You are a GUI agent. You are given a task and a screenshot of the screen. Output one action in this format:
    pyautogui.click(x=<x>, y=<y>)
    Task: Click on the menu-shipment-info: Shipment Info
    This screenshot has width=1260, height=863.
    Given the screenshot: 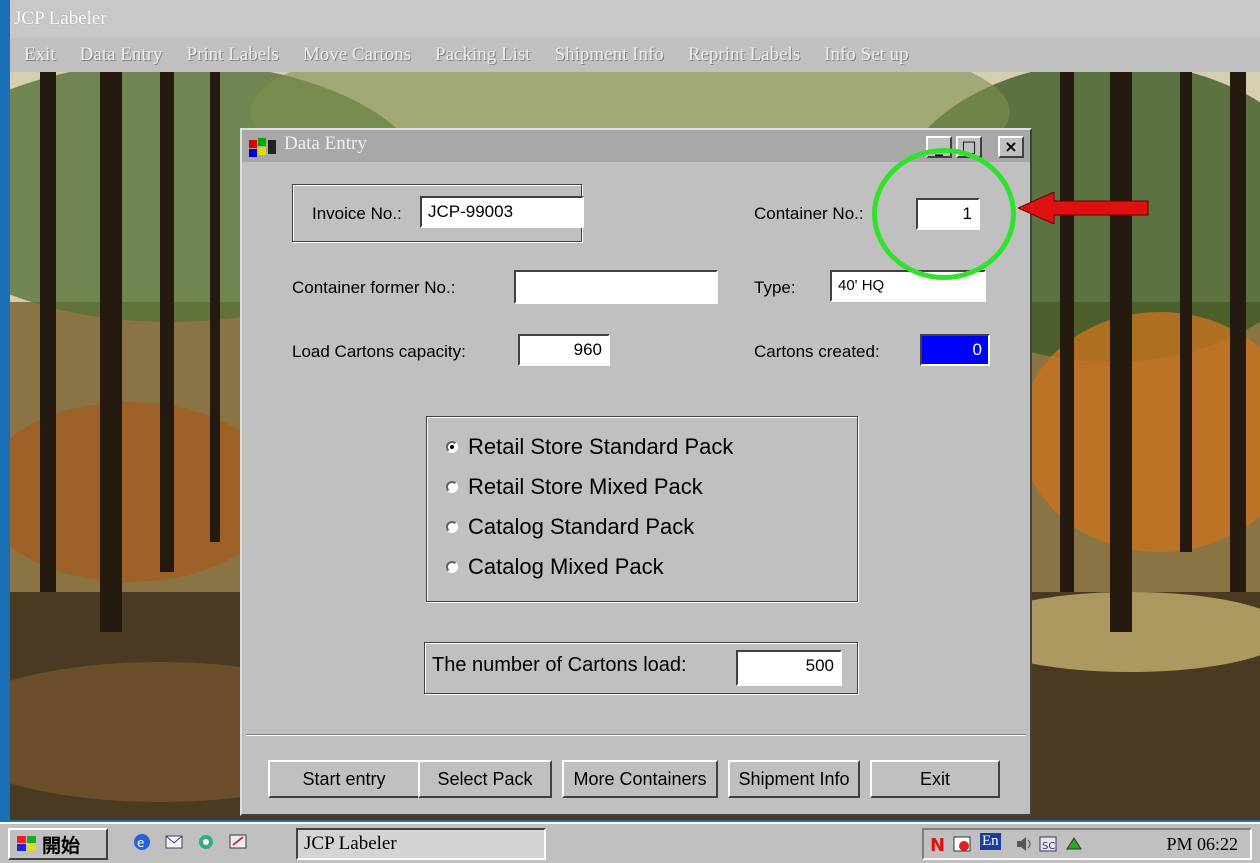 What is the action you would take?
    pyautogui.click(x=609, y=55)
    